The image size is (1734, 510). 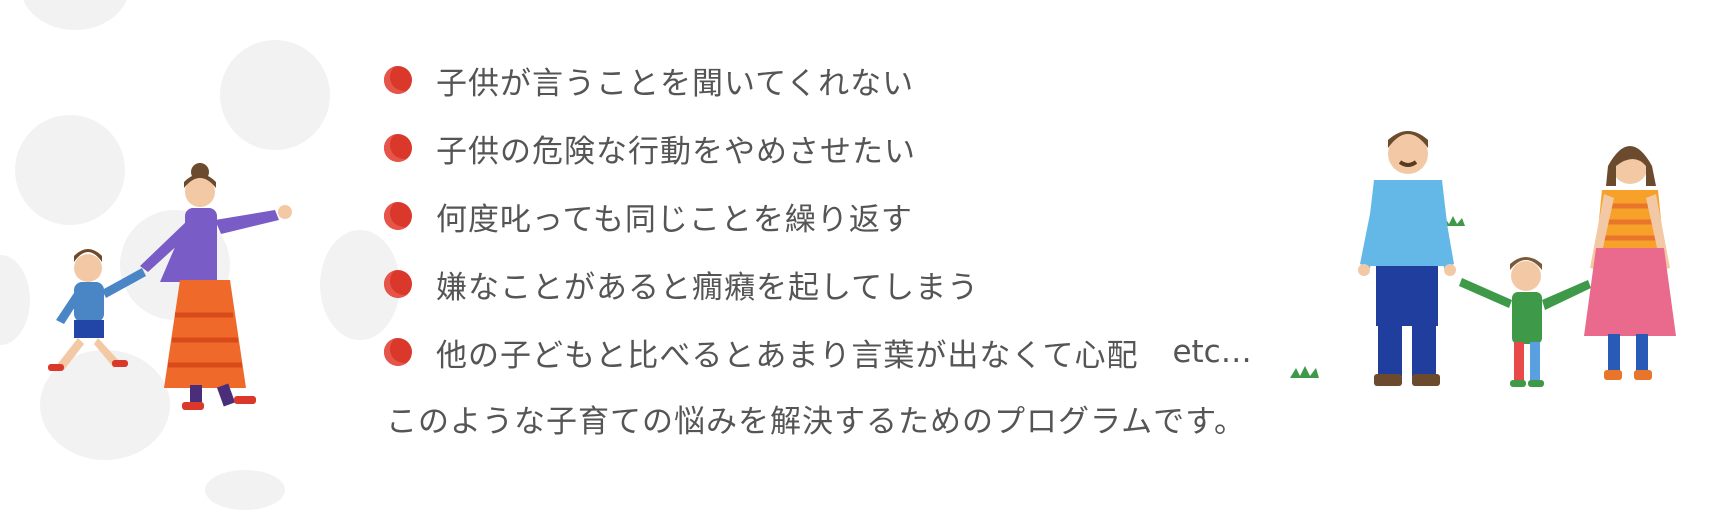 I want to click on mother-child-walking-illustration, so click(x=170, y=286).